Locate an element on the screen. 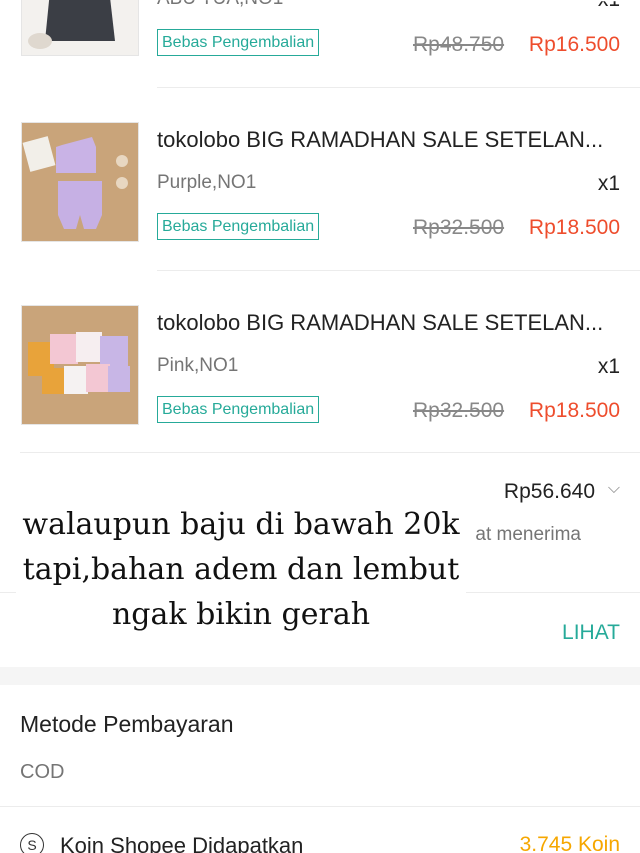  item-variant: ABU TUA,NO1 is located at coordinates (220, 5).